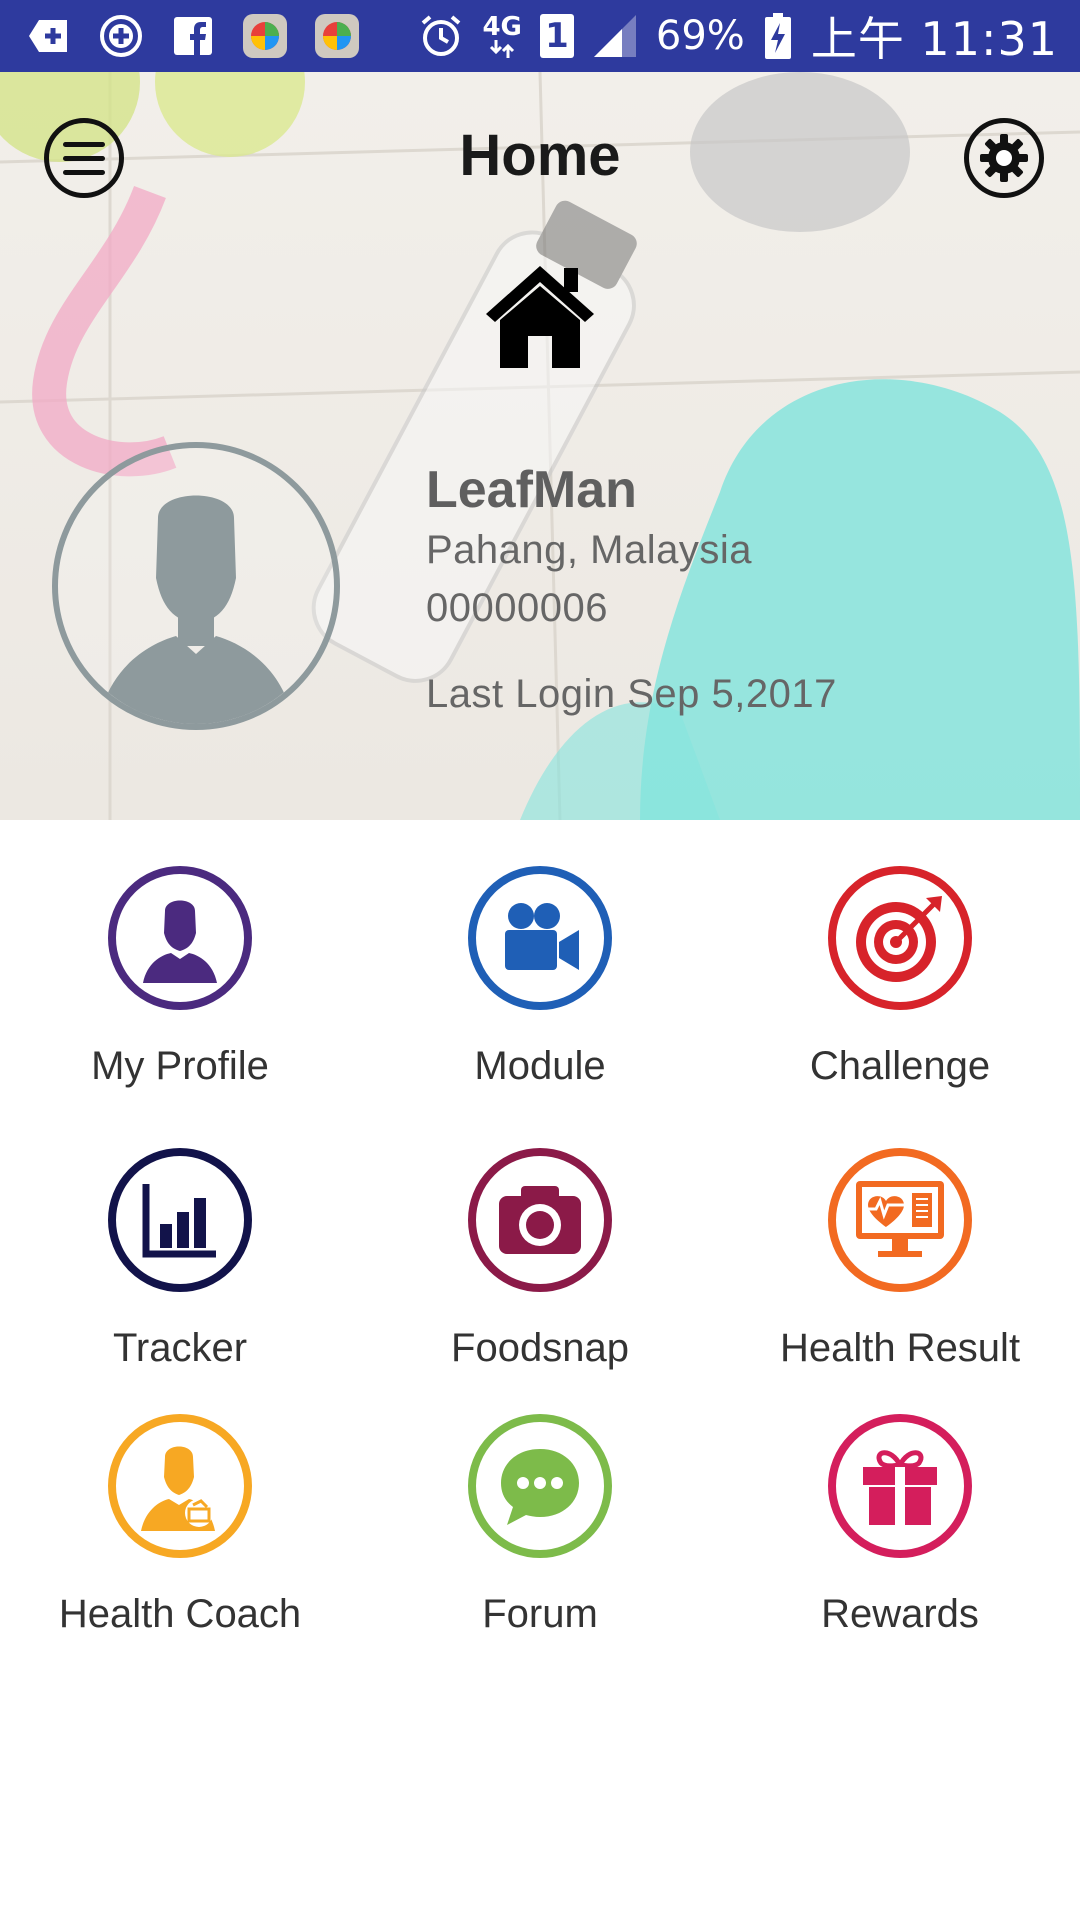  I want to click on menu-label: Health Coach, so click(180, 1614).